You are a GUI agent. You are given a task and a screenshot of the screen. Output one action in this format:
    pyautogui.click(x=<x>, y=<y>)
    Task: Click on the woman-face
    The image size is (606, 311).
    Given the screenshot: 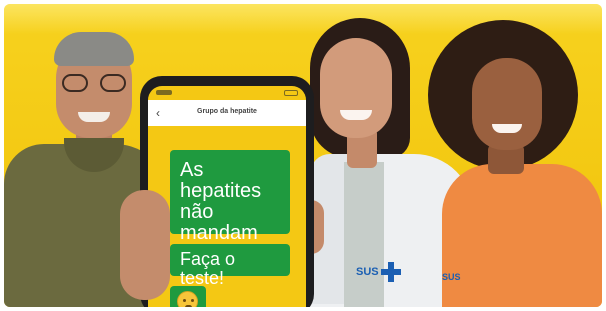 What is the action you would take?
    pyautogui.click(x=356, y=88)
    